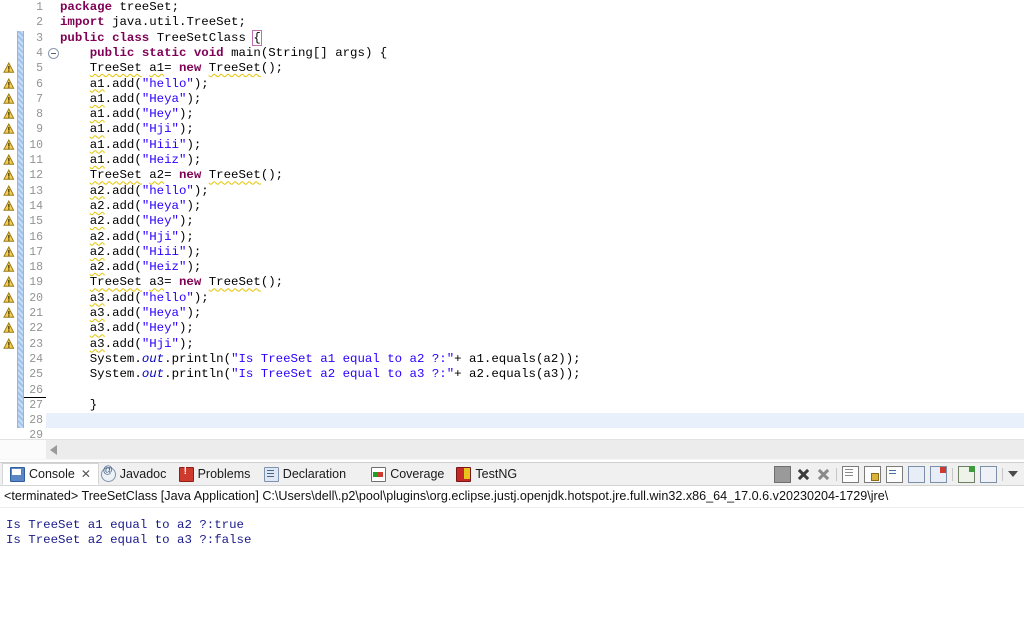 The image size is (1024, 634). What do you see at coordinates (850, 474) in the screenshot?
I see `clear-console-button` at bounding box center [850, 474].